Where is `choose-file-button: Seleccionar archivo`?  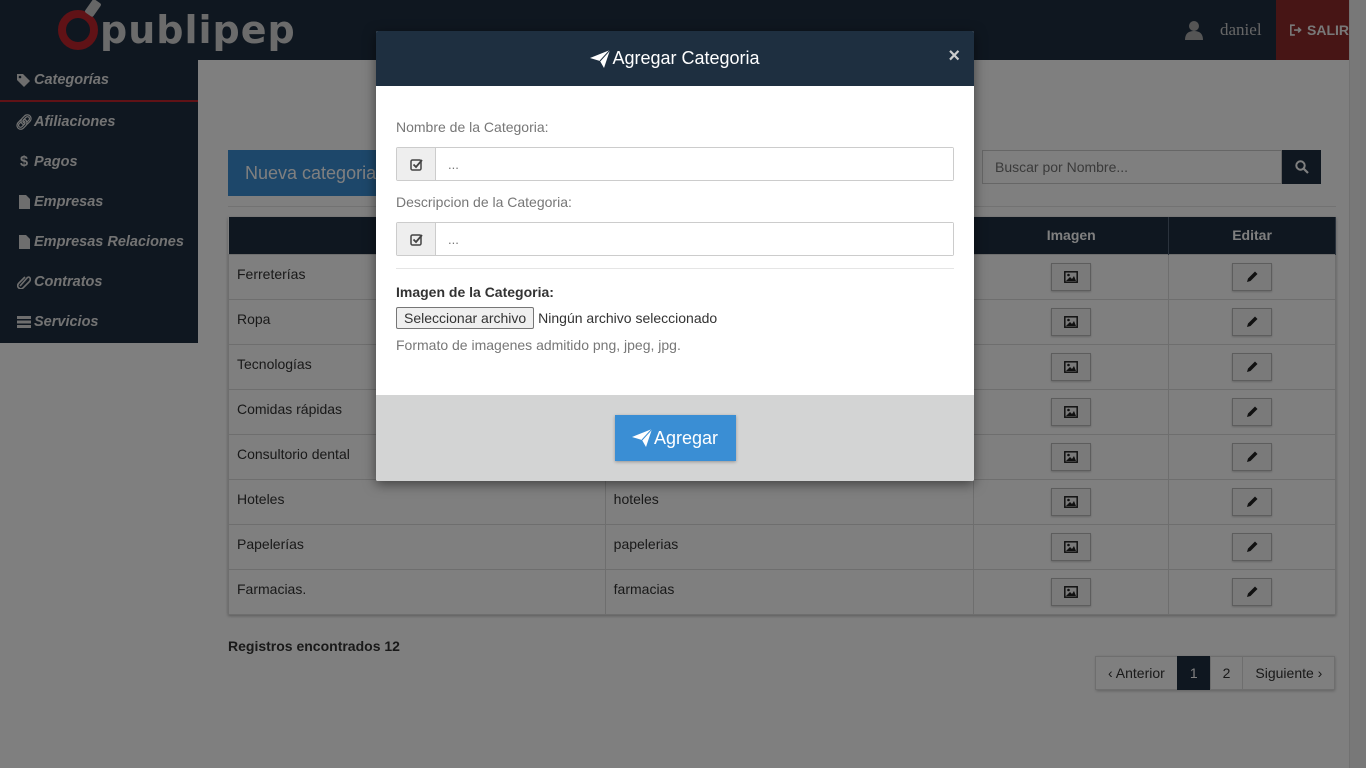 choose-file-button: Seleccionar archivo is located at coordinates (465, 318).